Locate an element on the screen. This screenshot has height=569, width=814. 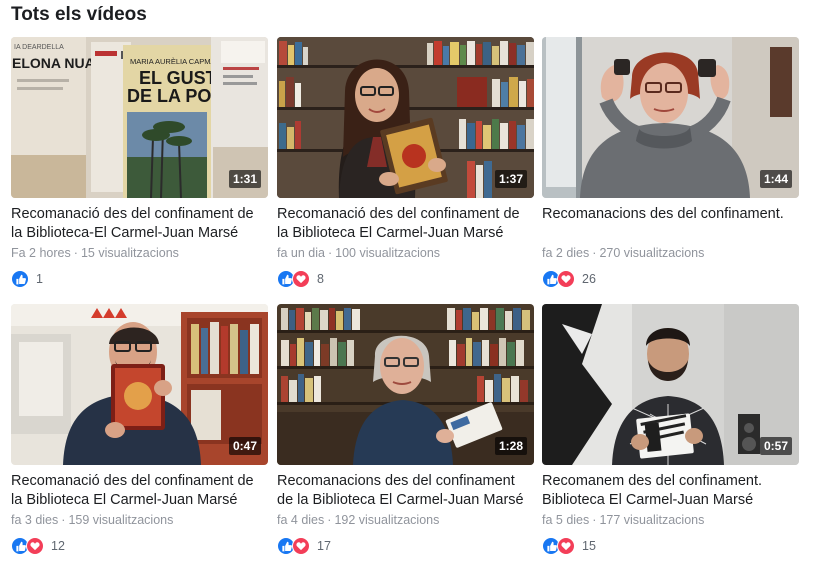
video-thumbnail: 0:47 is located at coordinates (139, 384).